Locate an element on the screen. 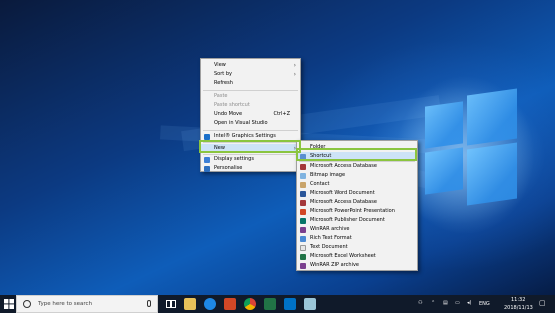  text-document-icon is located at coordinates (303, 247).